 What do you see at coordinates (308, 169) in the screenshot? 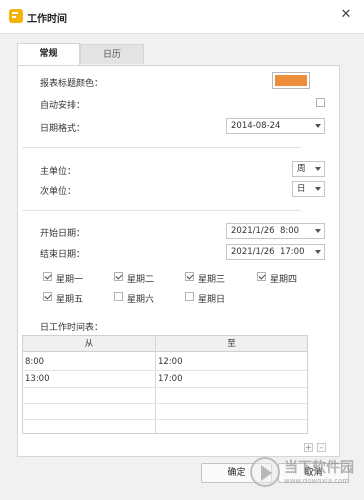
I see `primary-unit-select: 周` at bounding box center [308, 169].